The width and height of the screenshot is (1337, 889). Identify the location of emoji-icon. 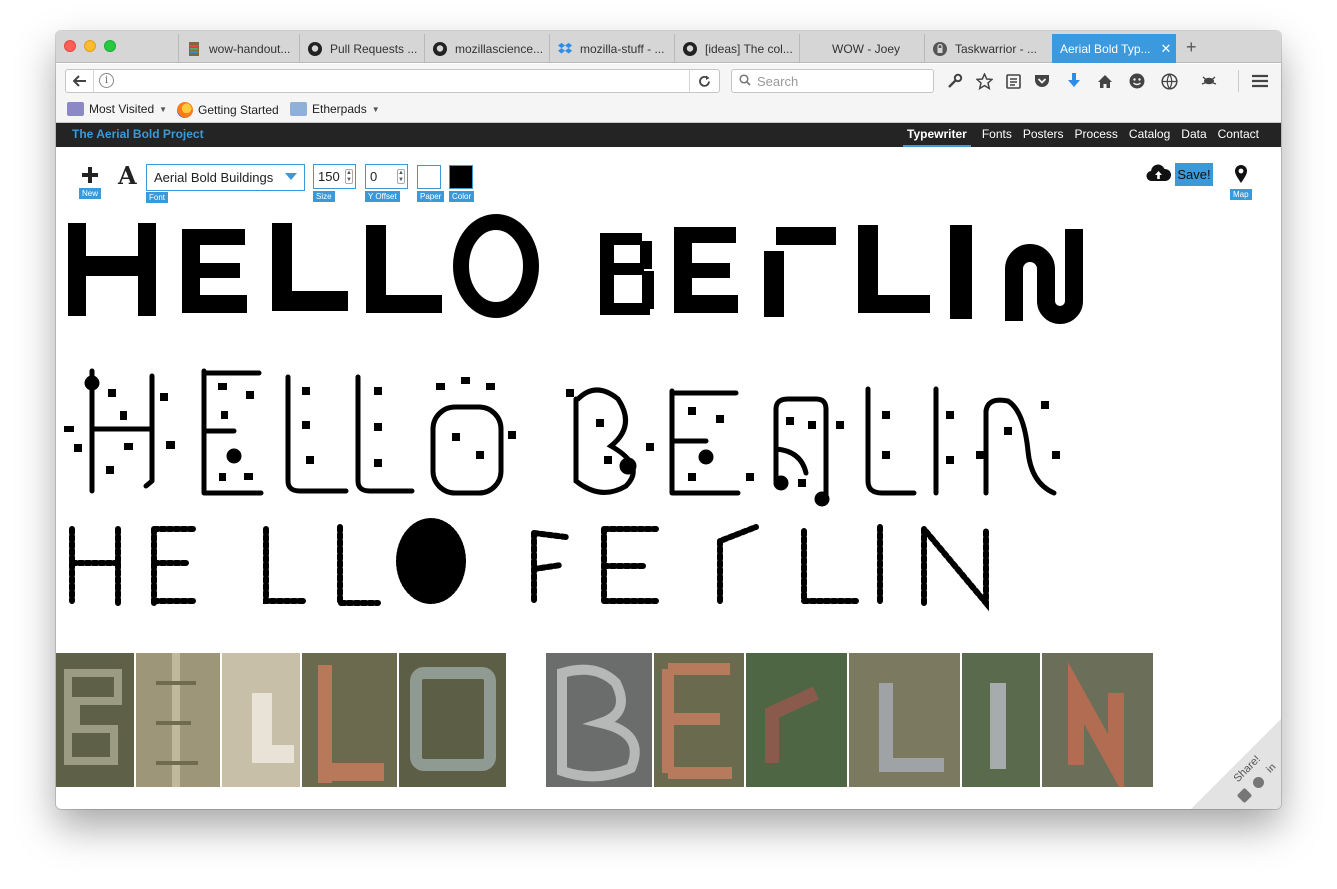
(1137, 81).